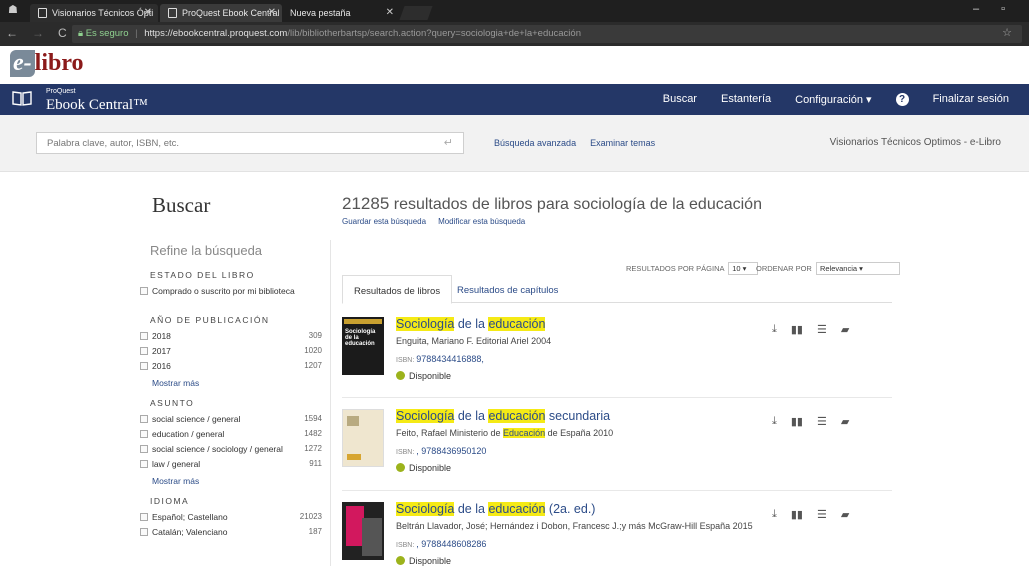 The image size is (1029, 566). I want to click on lock-icon: 🔒︎, so click(81, 33).